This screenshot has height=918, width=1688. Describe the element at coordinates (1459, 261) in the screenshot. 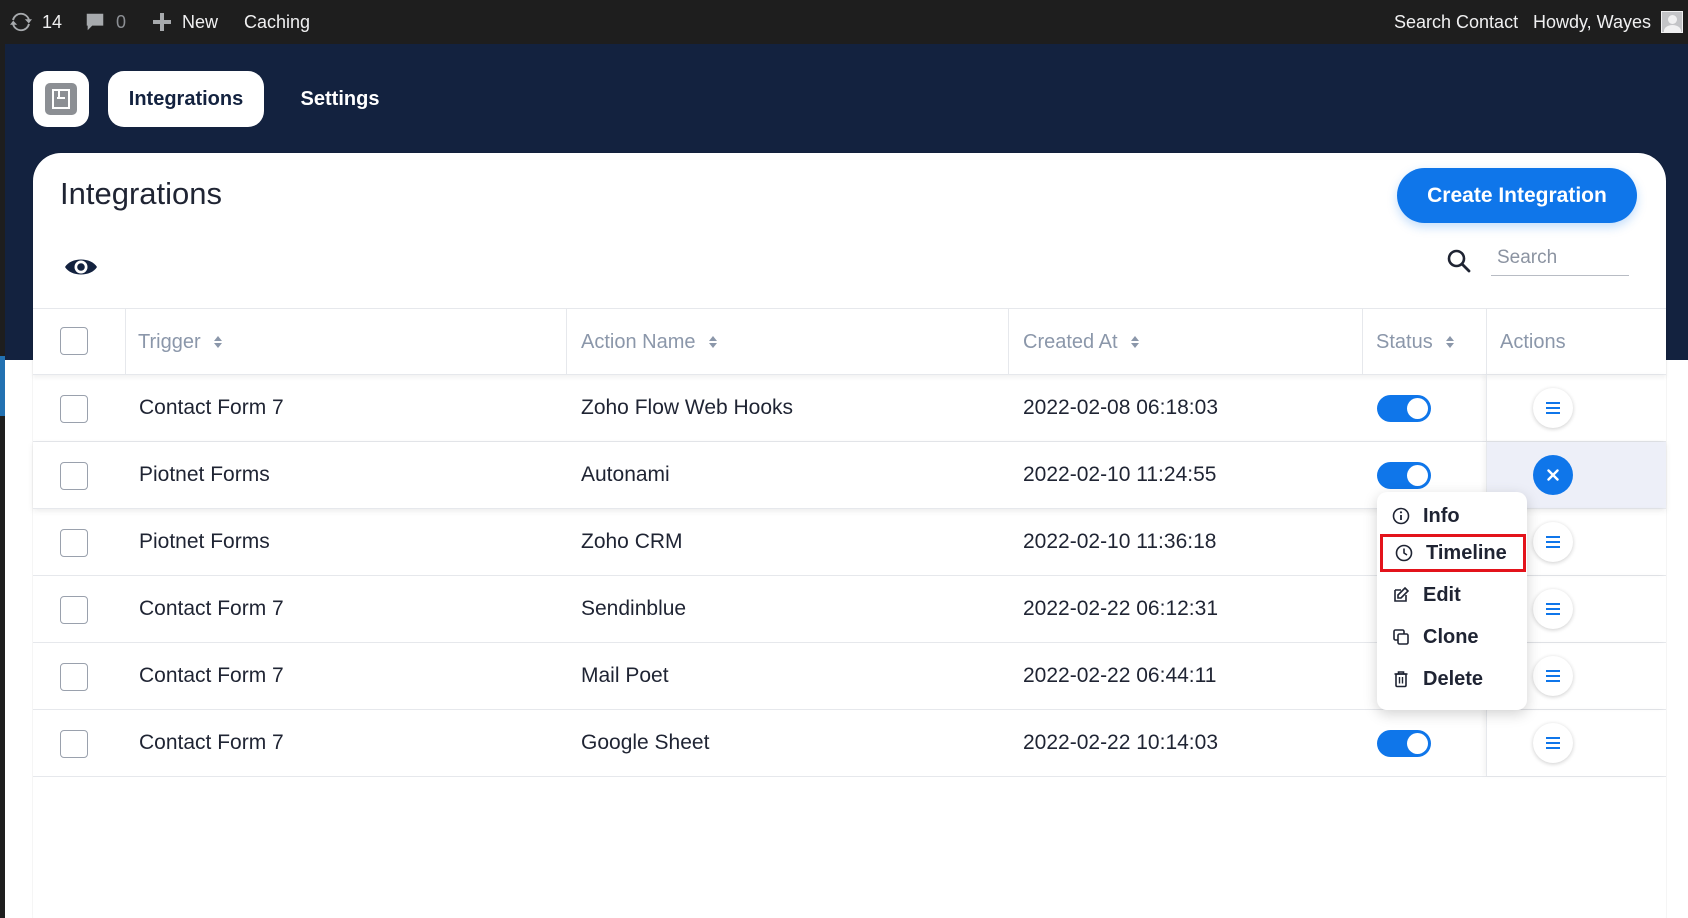

I see `search-icon` at that location.